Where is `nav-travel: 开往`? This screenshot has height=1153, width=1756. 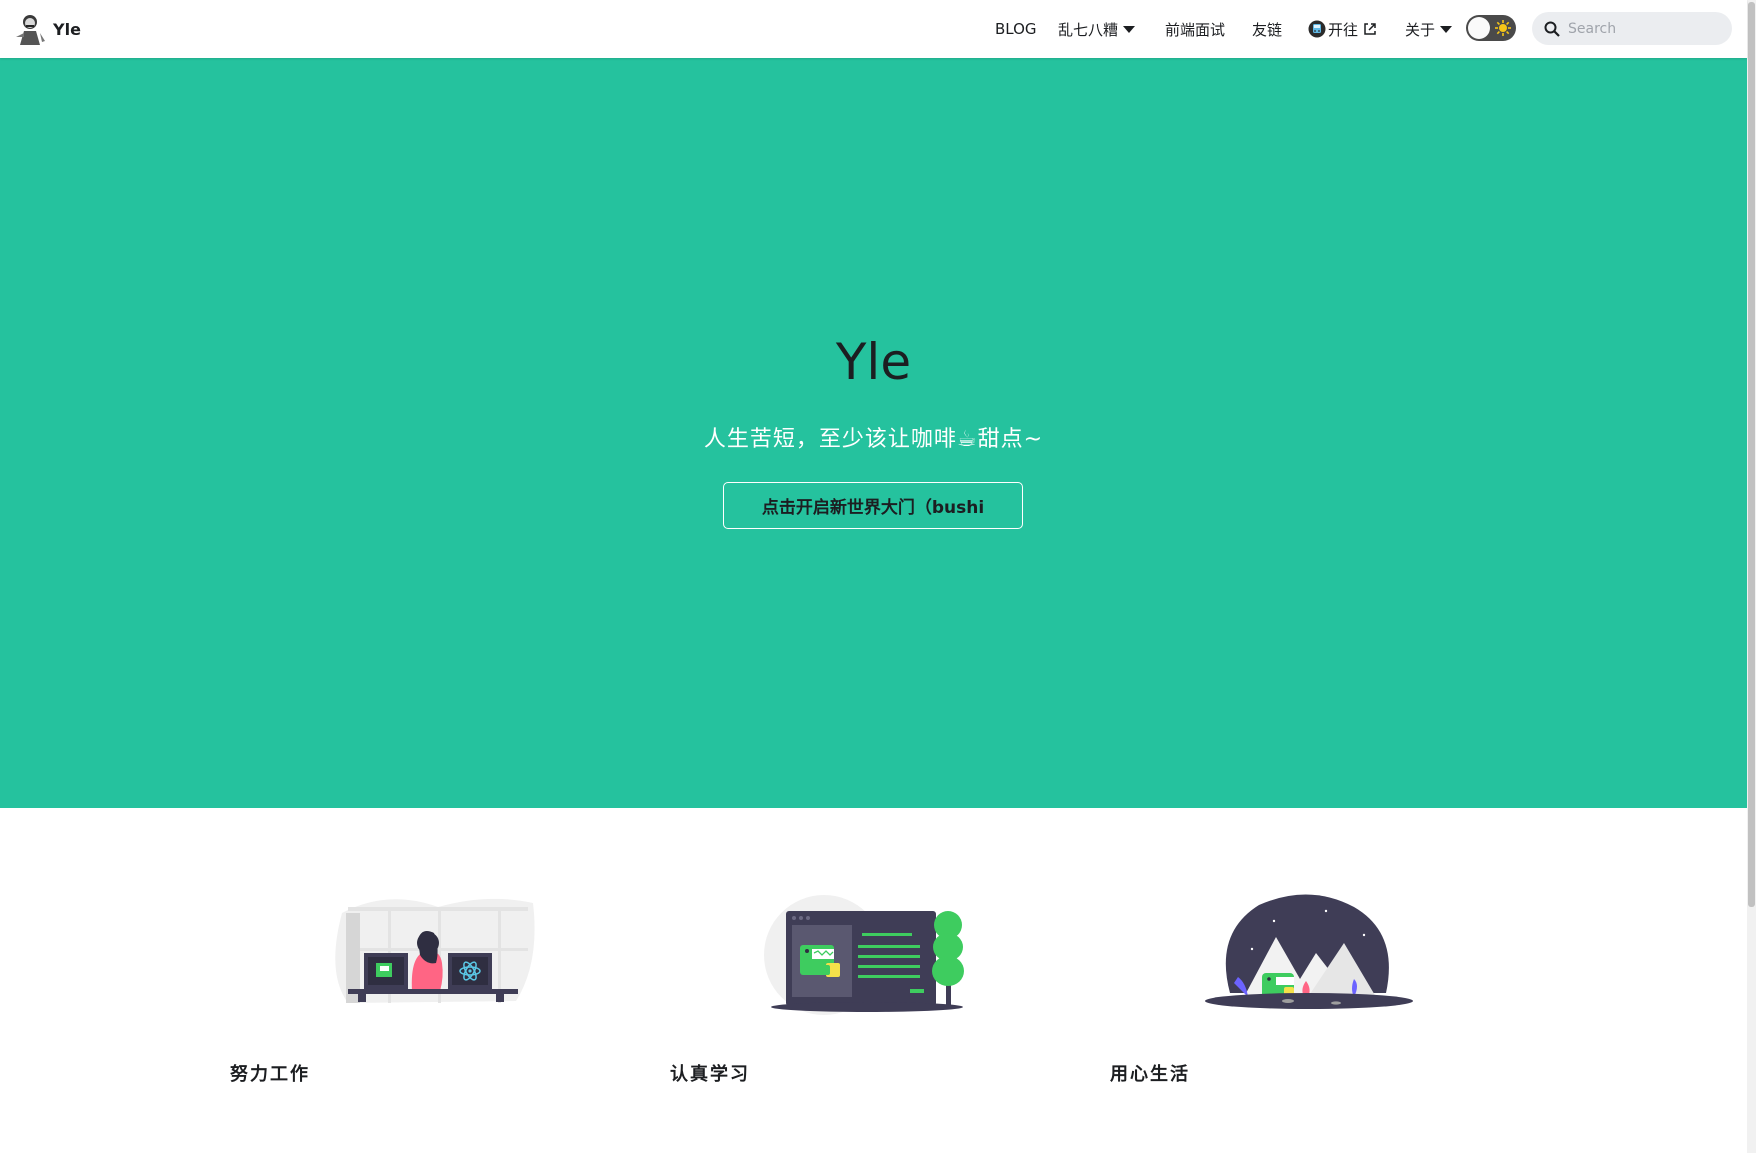 nav-travel: 开往 is located at coordinates (1342, 29).